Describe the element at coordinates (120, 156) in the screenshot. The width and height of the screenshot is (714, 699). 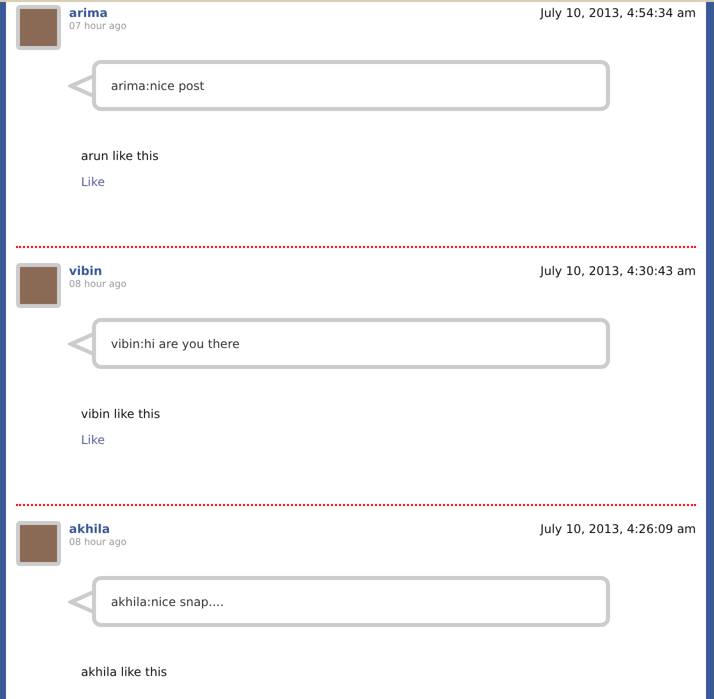
I see `likes-text: arun like this` at that location.